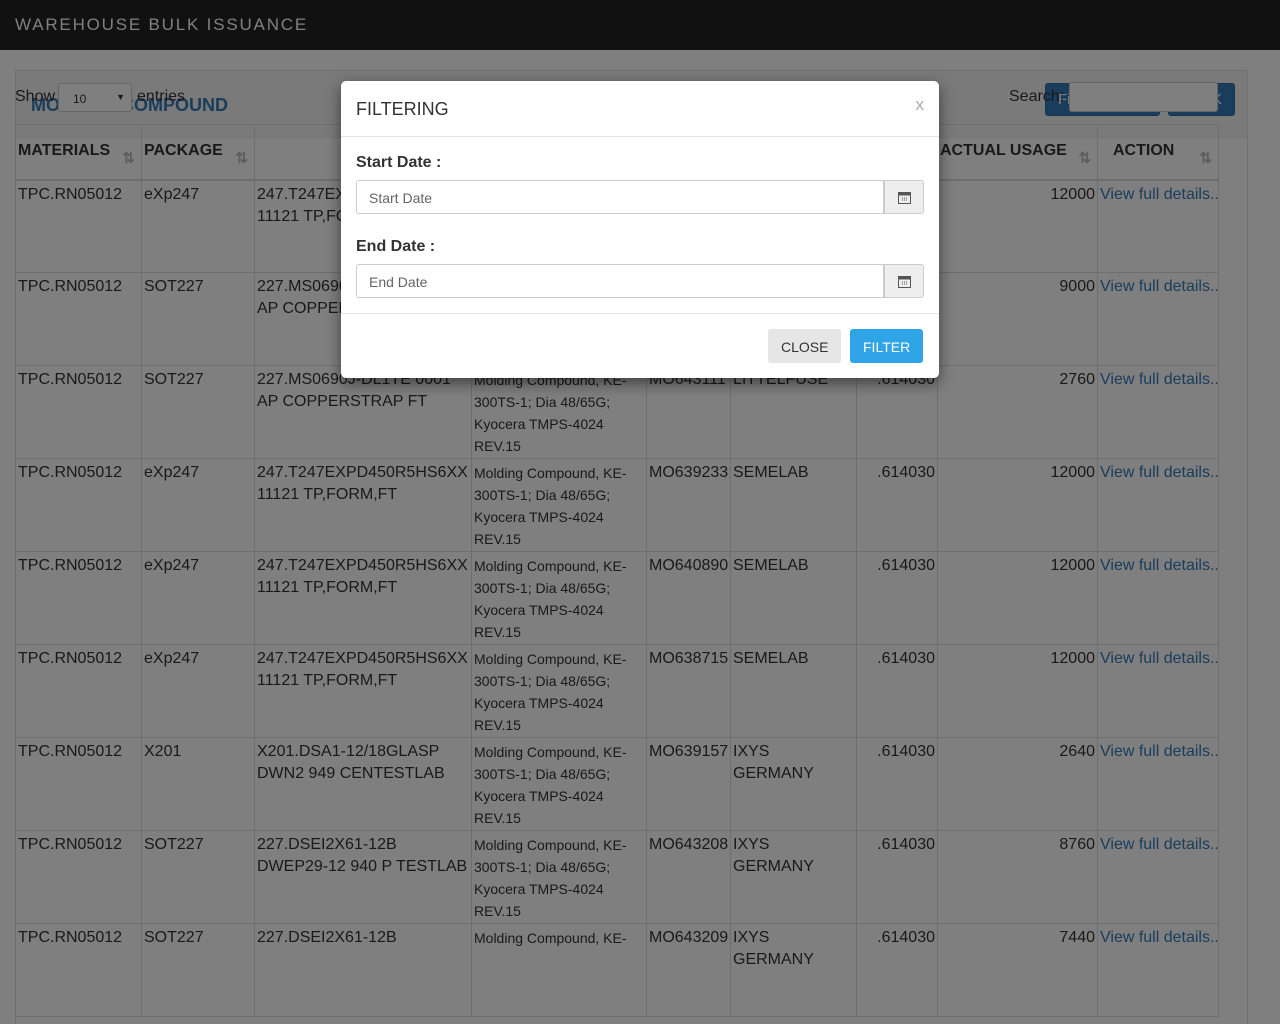  Describe the element at coordinates (399, 162) in the screenshot. I see `start-date-label: Start Date :` at that location.